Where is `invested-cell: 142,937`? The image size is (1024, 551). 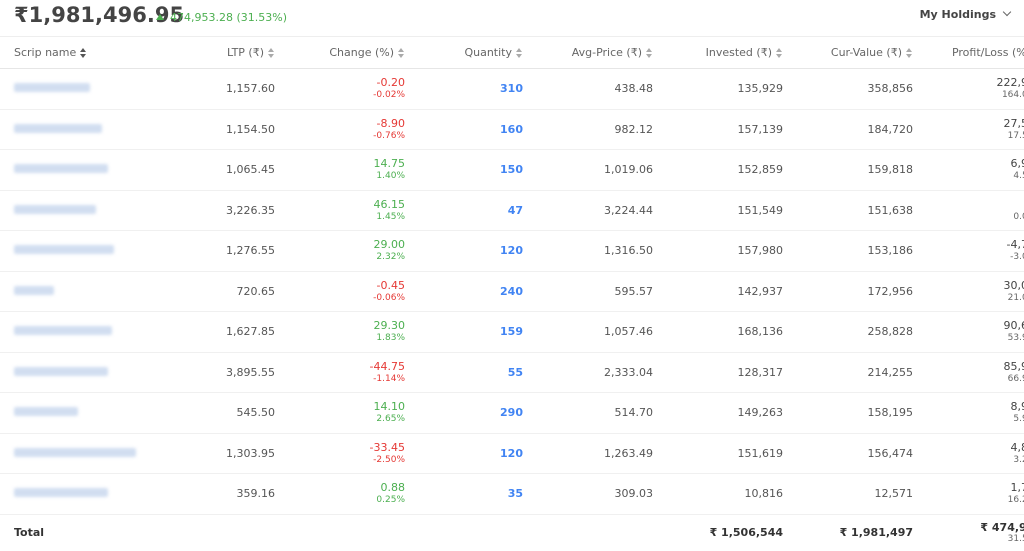 invested-cell: 142,937 is located at coordinates (732, 291).